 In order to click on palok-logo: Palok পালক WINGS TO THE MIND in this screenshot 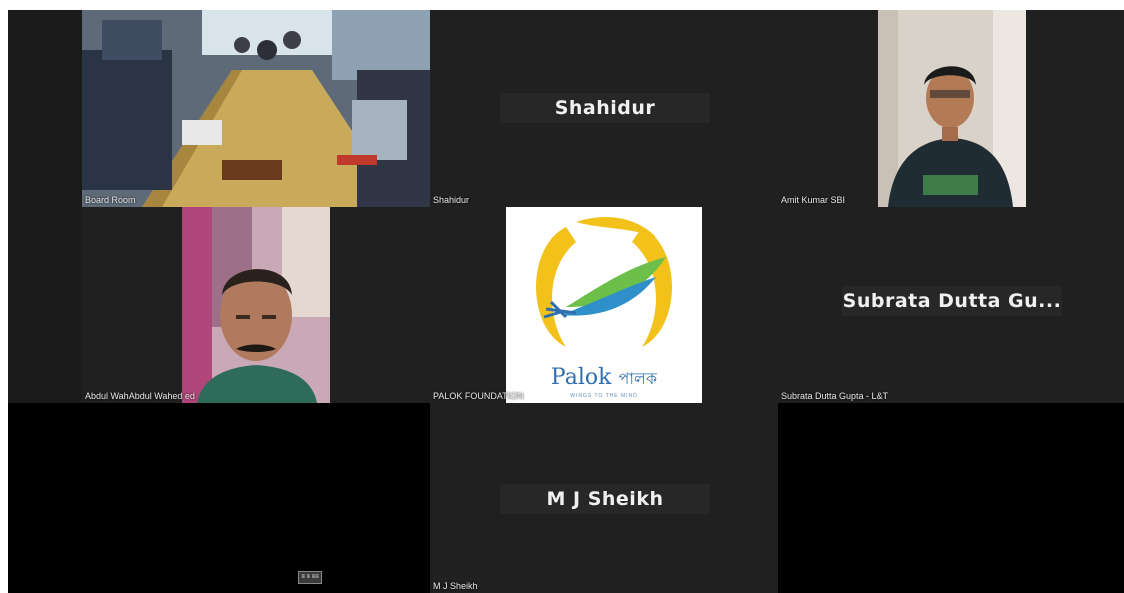, I will do `click(604, 305)`.